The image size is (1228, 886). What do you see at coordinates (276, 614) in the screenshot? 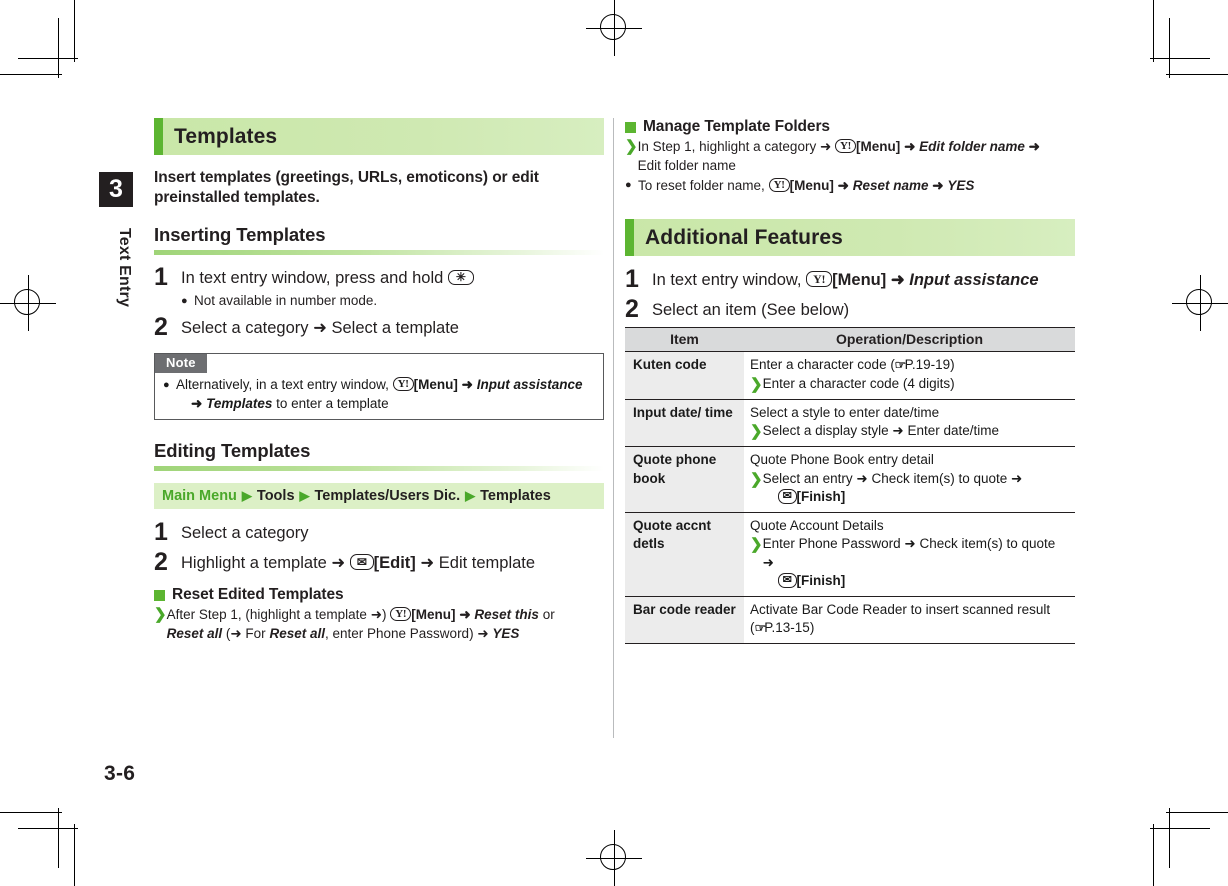
I see `reset-line1-a: After Step 1, (highlight a template ➜)` at bounding box center [276, 614].